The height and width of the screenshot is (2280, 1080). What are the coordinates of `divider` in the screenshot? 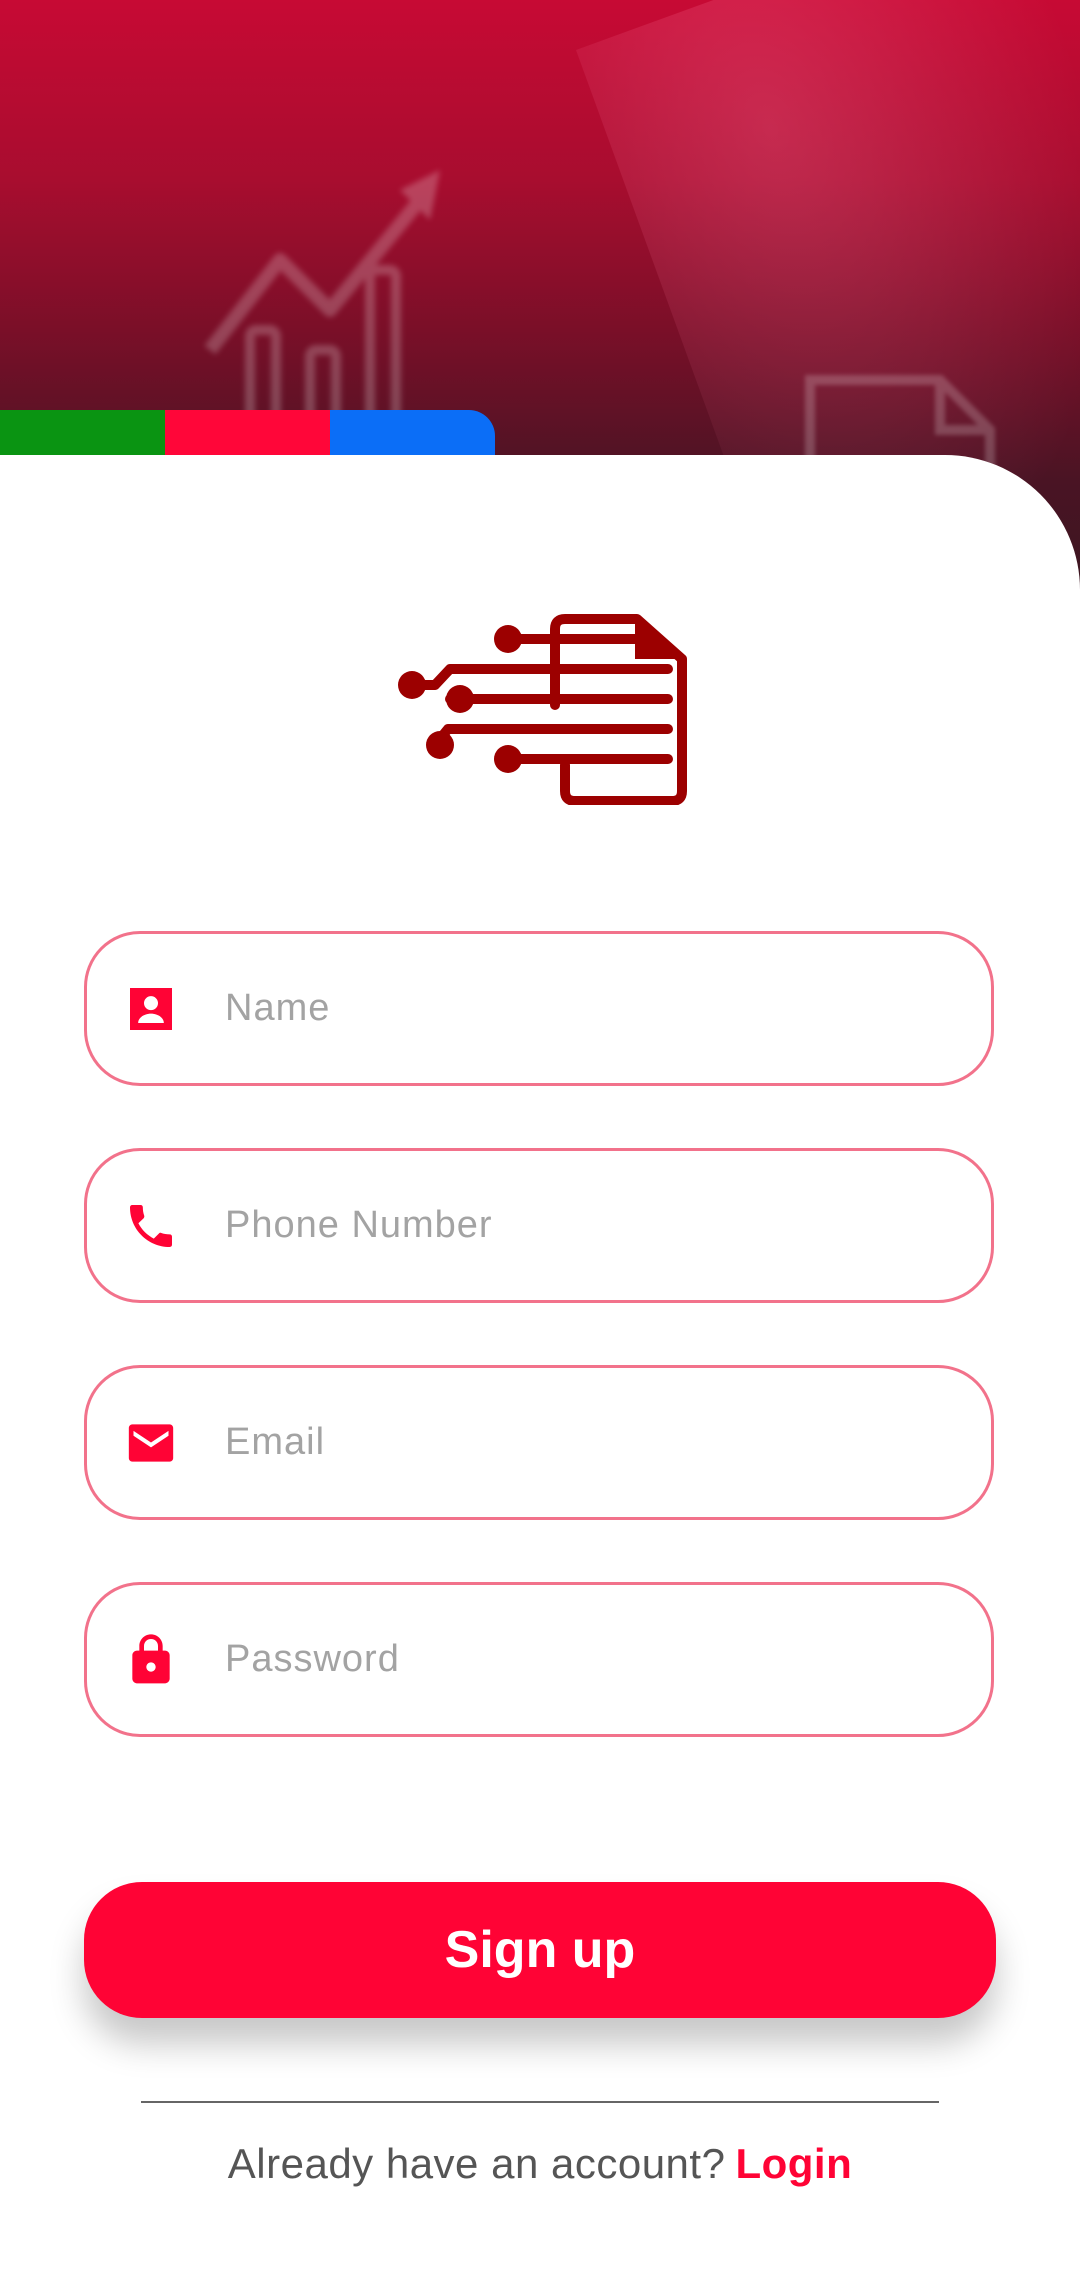 It's located at (540, 2102).